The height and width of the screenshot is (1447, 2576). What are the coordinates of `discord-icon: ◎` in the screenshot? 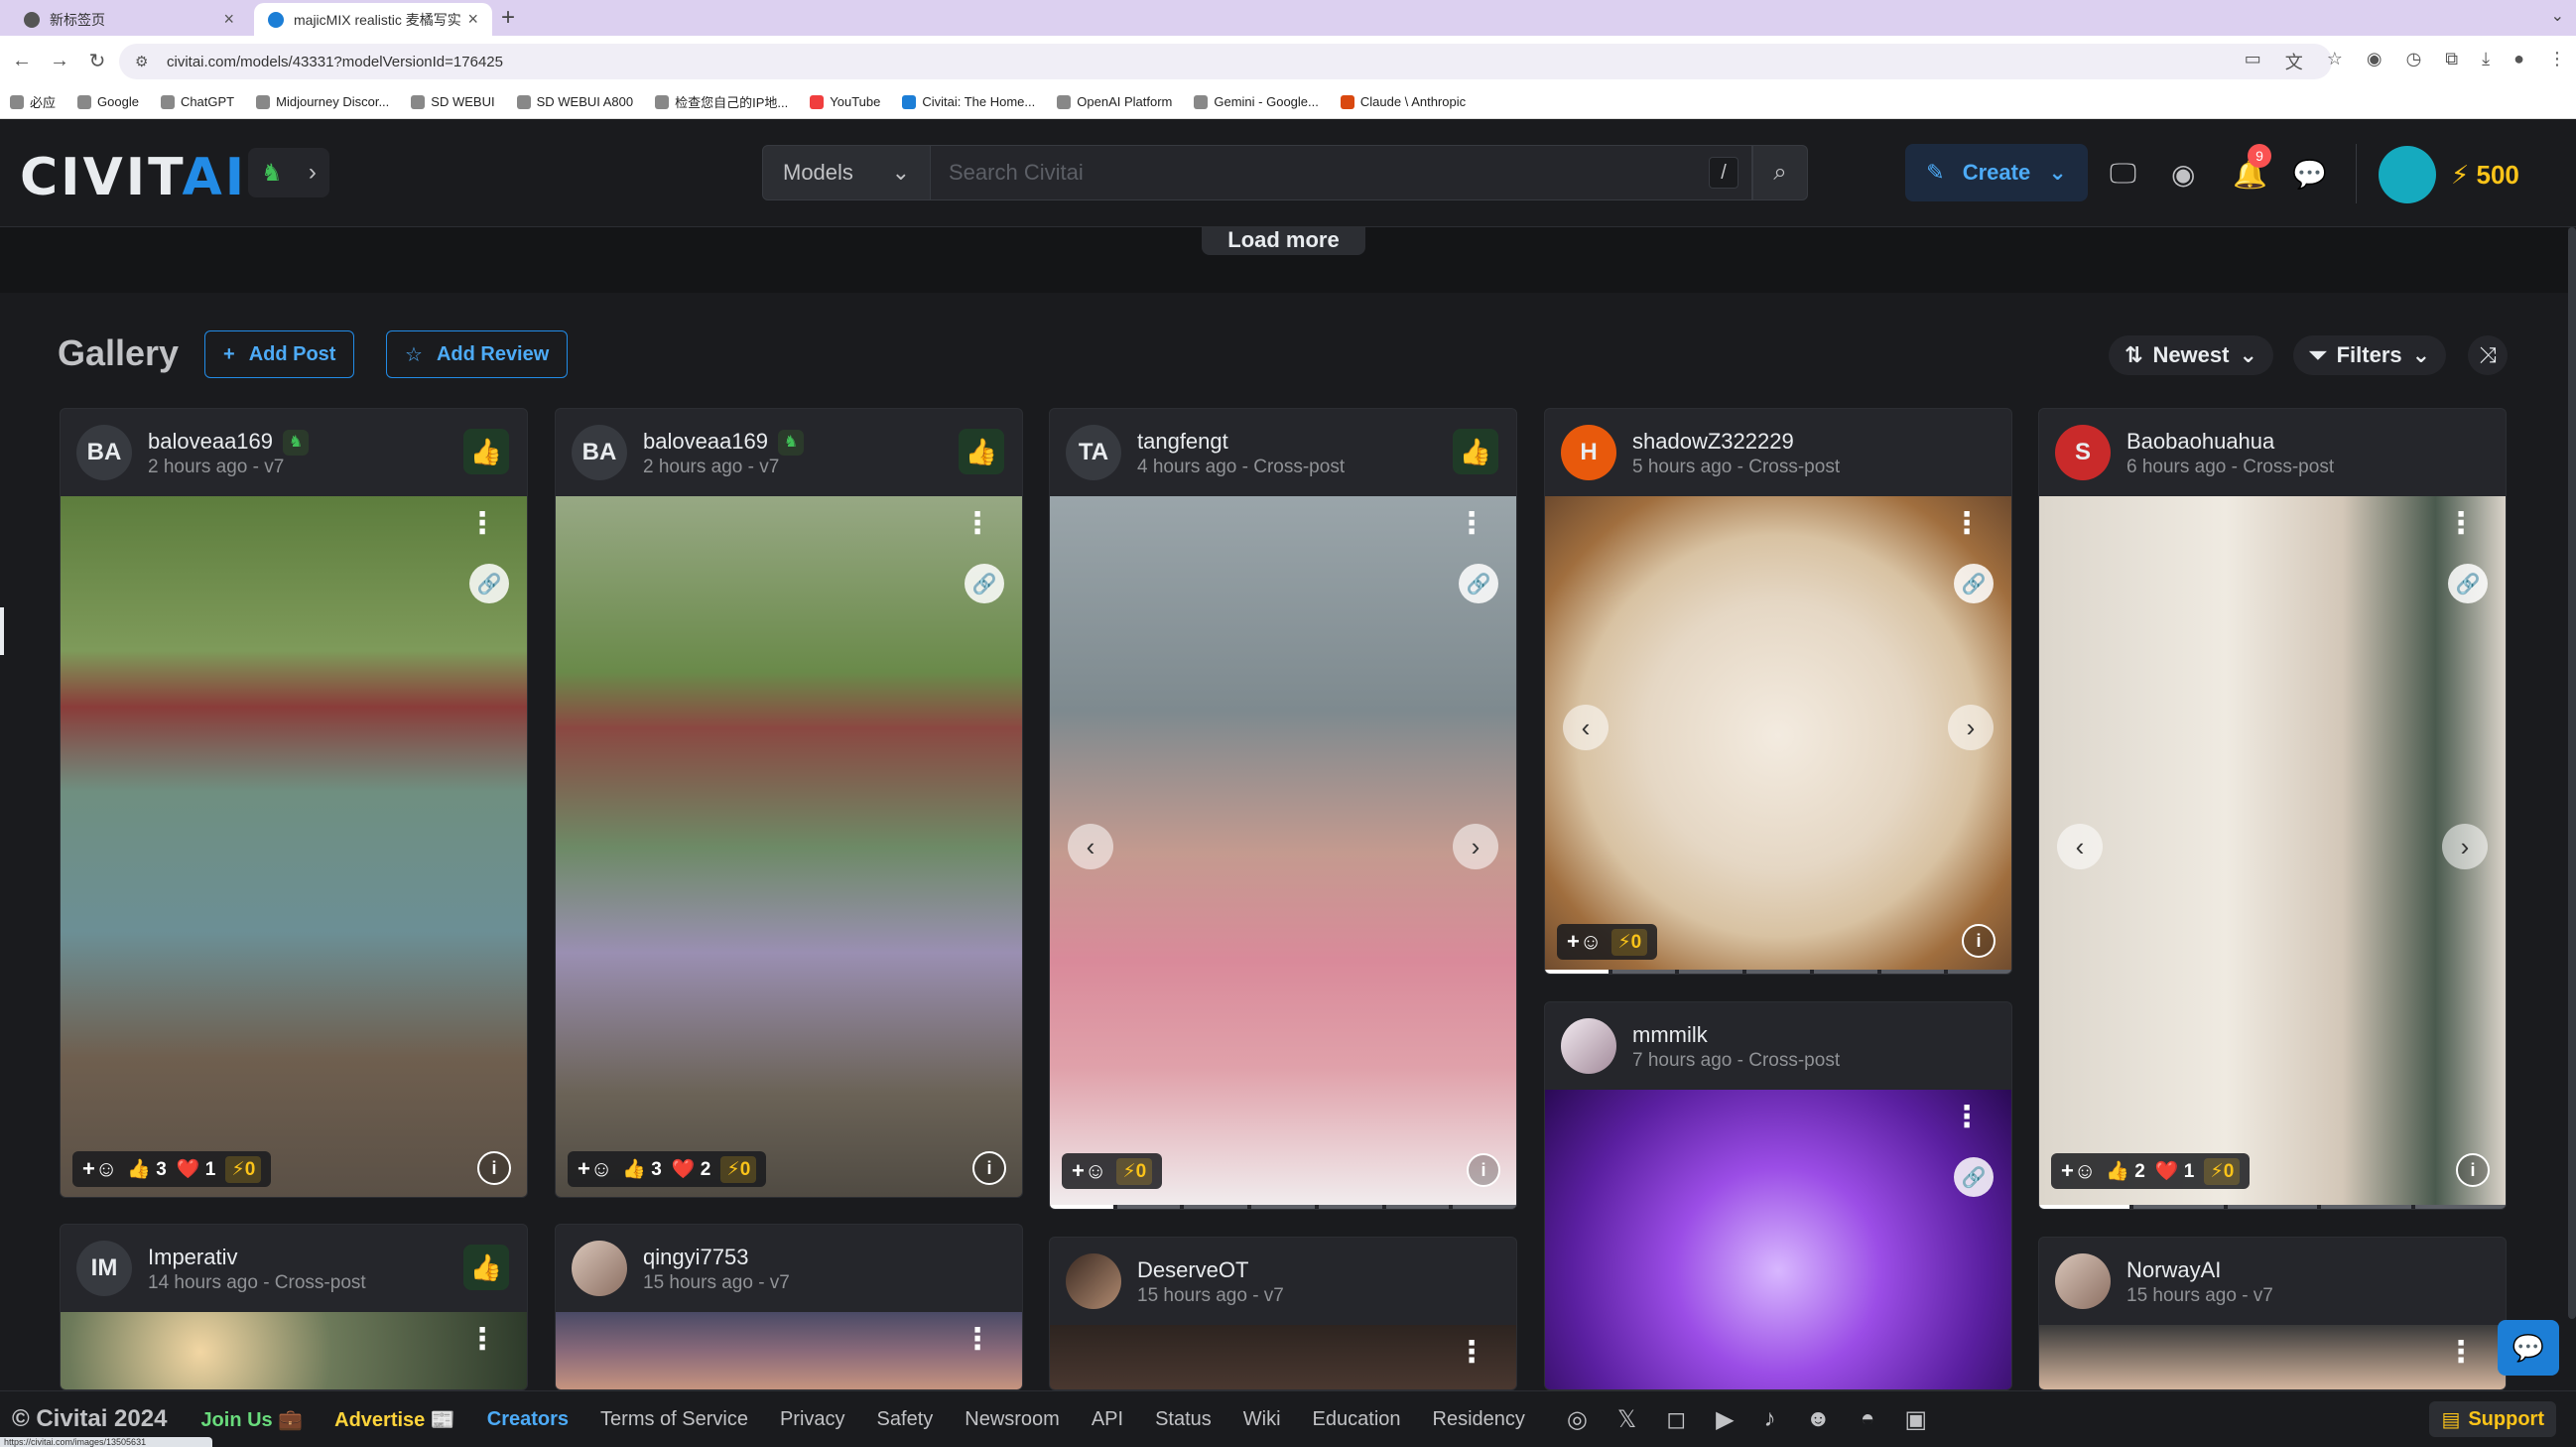 It's located at (1577, 1419).